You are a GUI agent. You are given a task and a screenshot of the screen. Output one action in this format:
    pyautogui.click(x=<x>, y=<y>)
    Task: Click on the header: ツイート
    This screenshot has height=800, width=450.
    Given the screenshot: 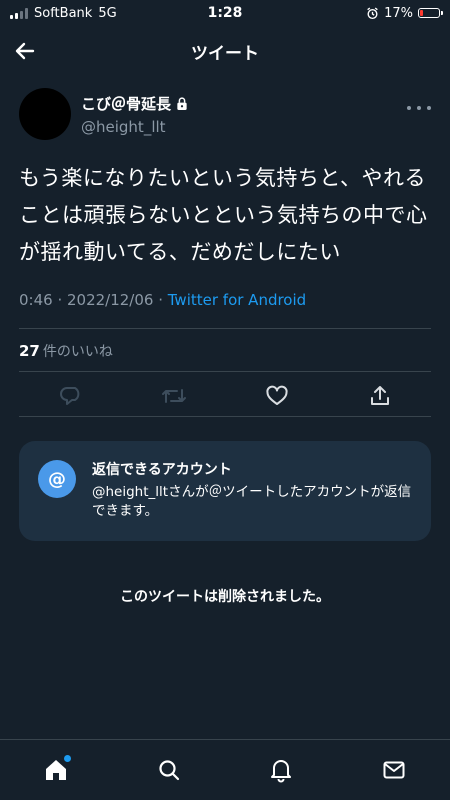 What is the action you would take?
    pyautogui.click(x=225, y=51)
    